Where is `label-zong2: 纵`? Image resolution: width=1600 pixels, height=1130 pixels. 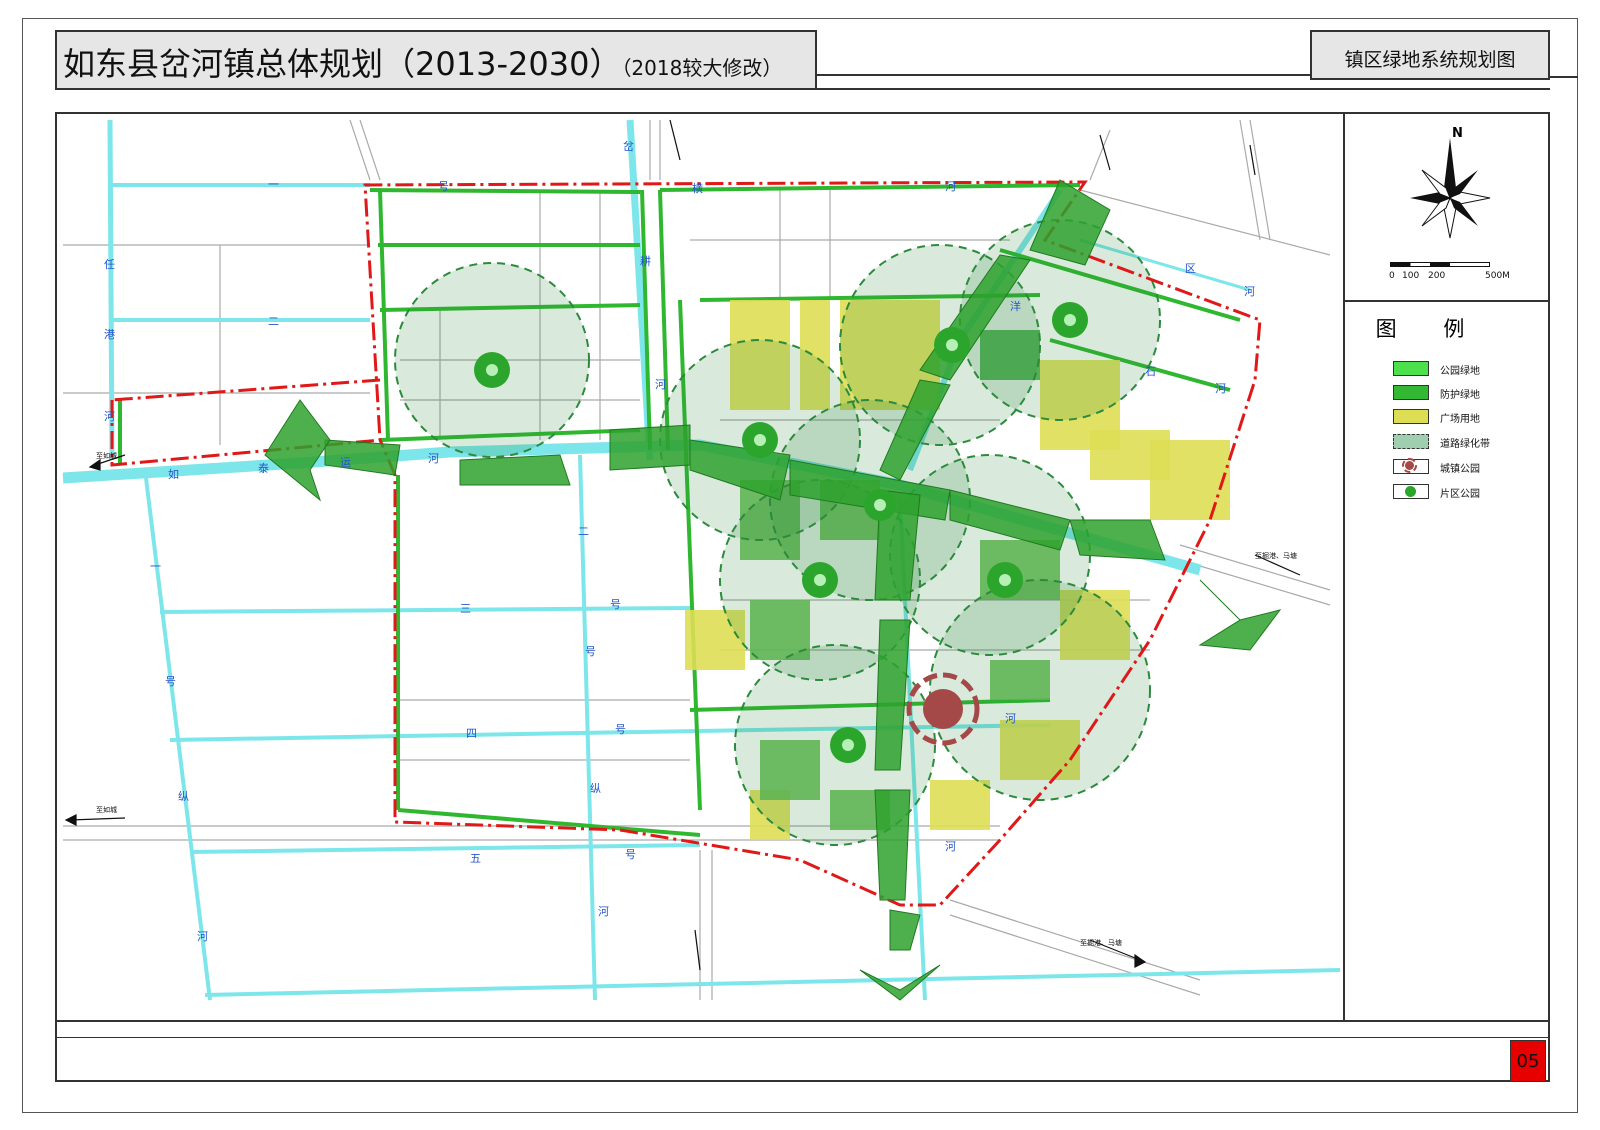 label-zong2: 纵 is located at coordinates (595, 788).